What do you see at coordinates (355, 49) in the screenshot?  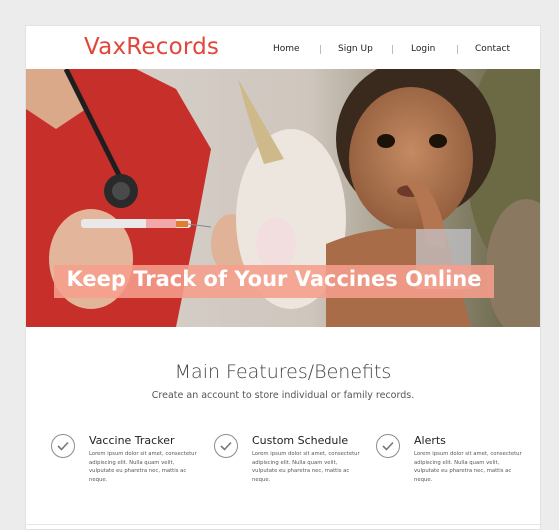 I see `nav-signup-link: Sign Up` at bounding box center [355, 49].